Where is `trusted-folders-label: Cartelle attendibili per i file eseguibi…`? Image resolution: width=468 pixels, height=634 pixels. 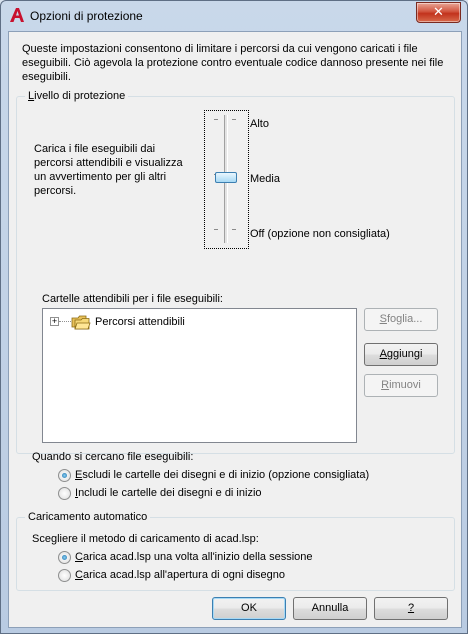
trusted-folders-label: Cartelle attendibili per i file eseguibi… is located at coordinates (132, 299).